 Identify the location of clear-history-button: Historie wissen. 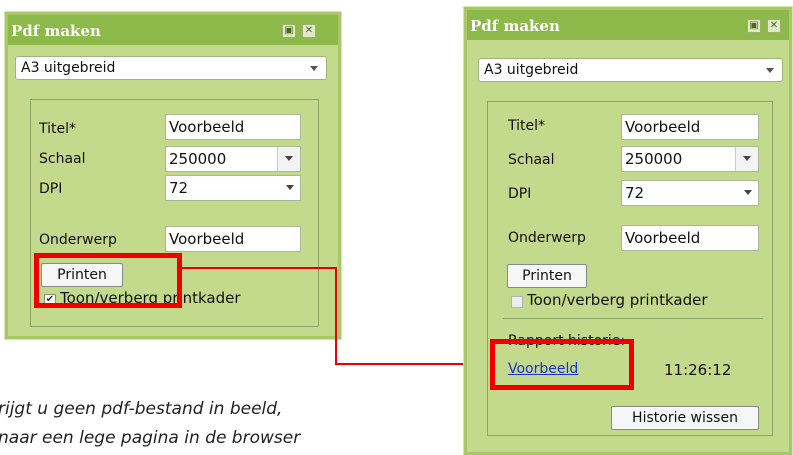
(685, 418).